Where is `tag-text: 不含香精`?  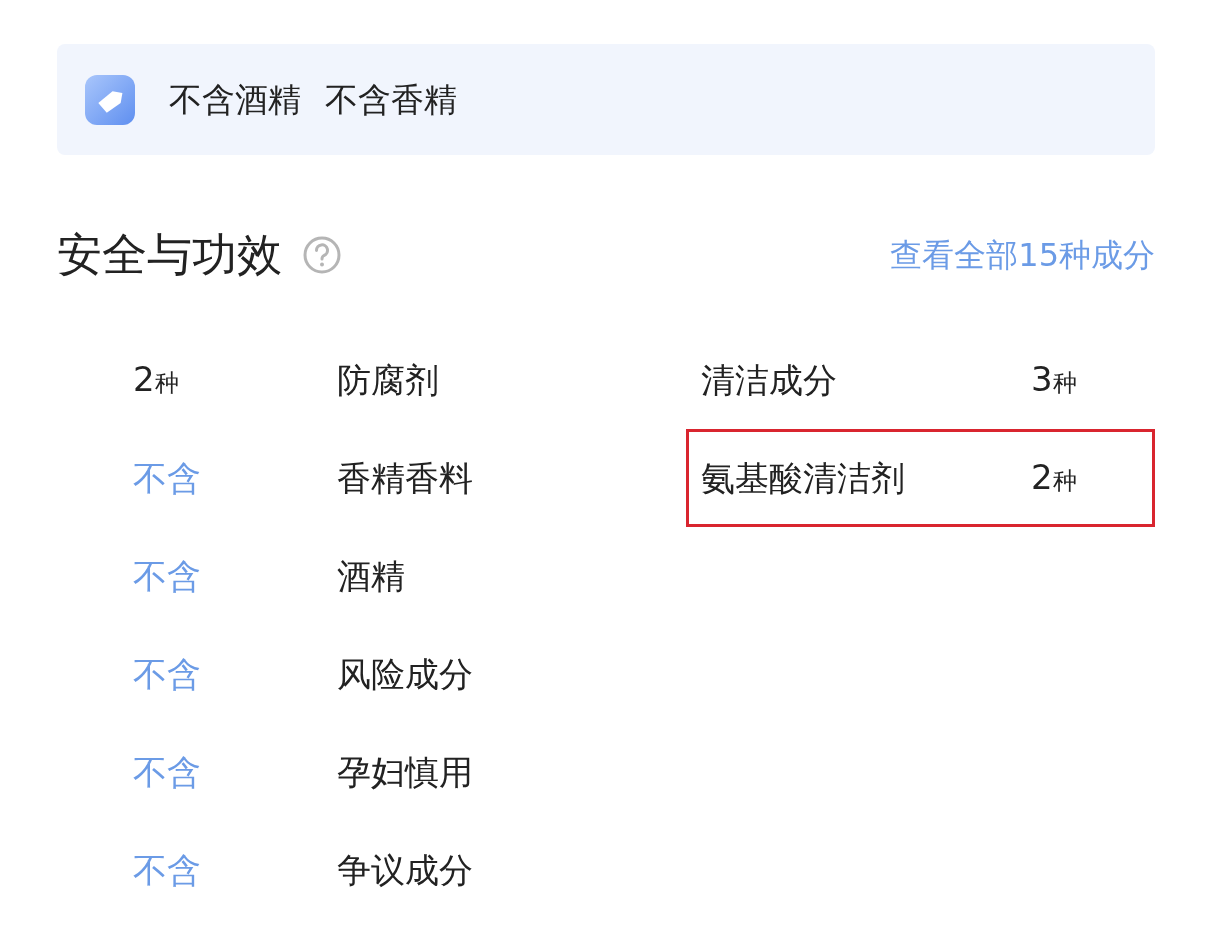 tag-text: 不含香精 is located at coordinates (391, 99).